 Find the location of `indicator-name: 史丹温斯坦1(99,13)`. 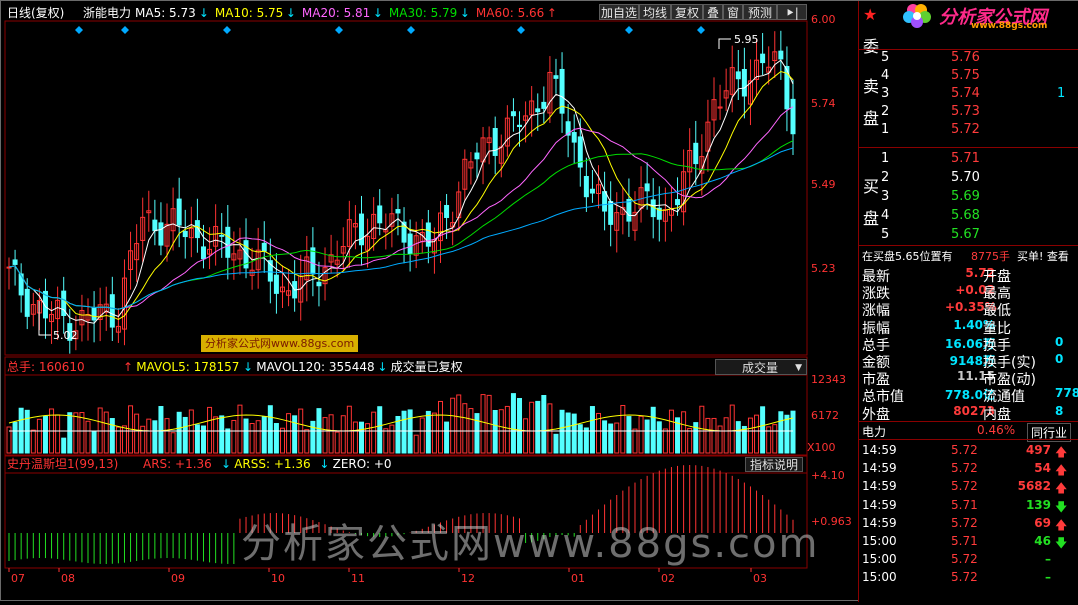

indicator-name: 史丹温斯坦1(99,13) is located at coordinates (62, 464).